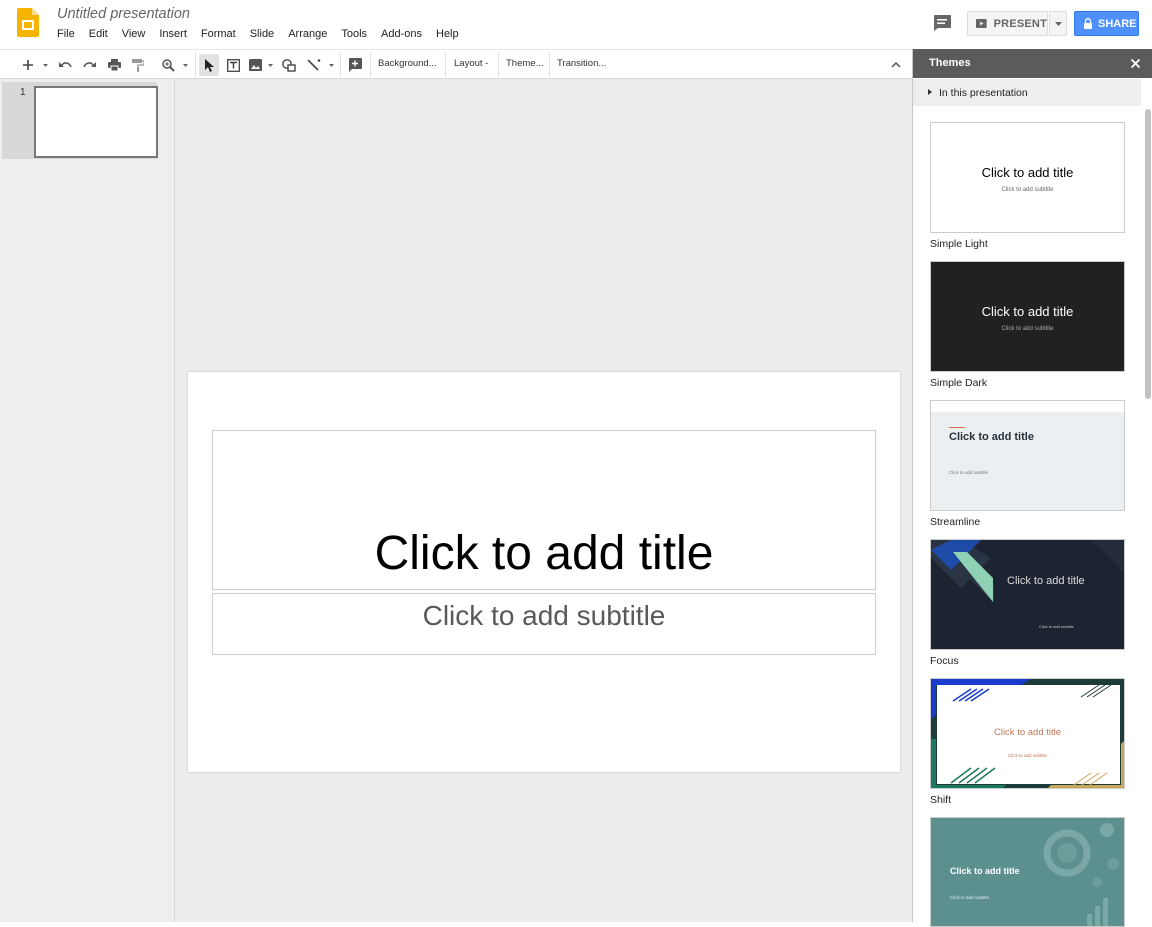 Image resolution: width=1152 pixels, height=927 pixels. I want to click on text-box-button, so click(233, 65).